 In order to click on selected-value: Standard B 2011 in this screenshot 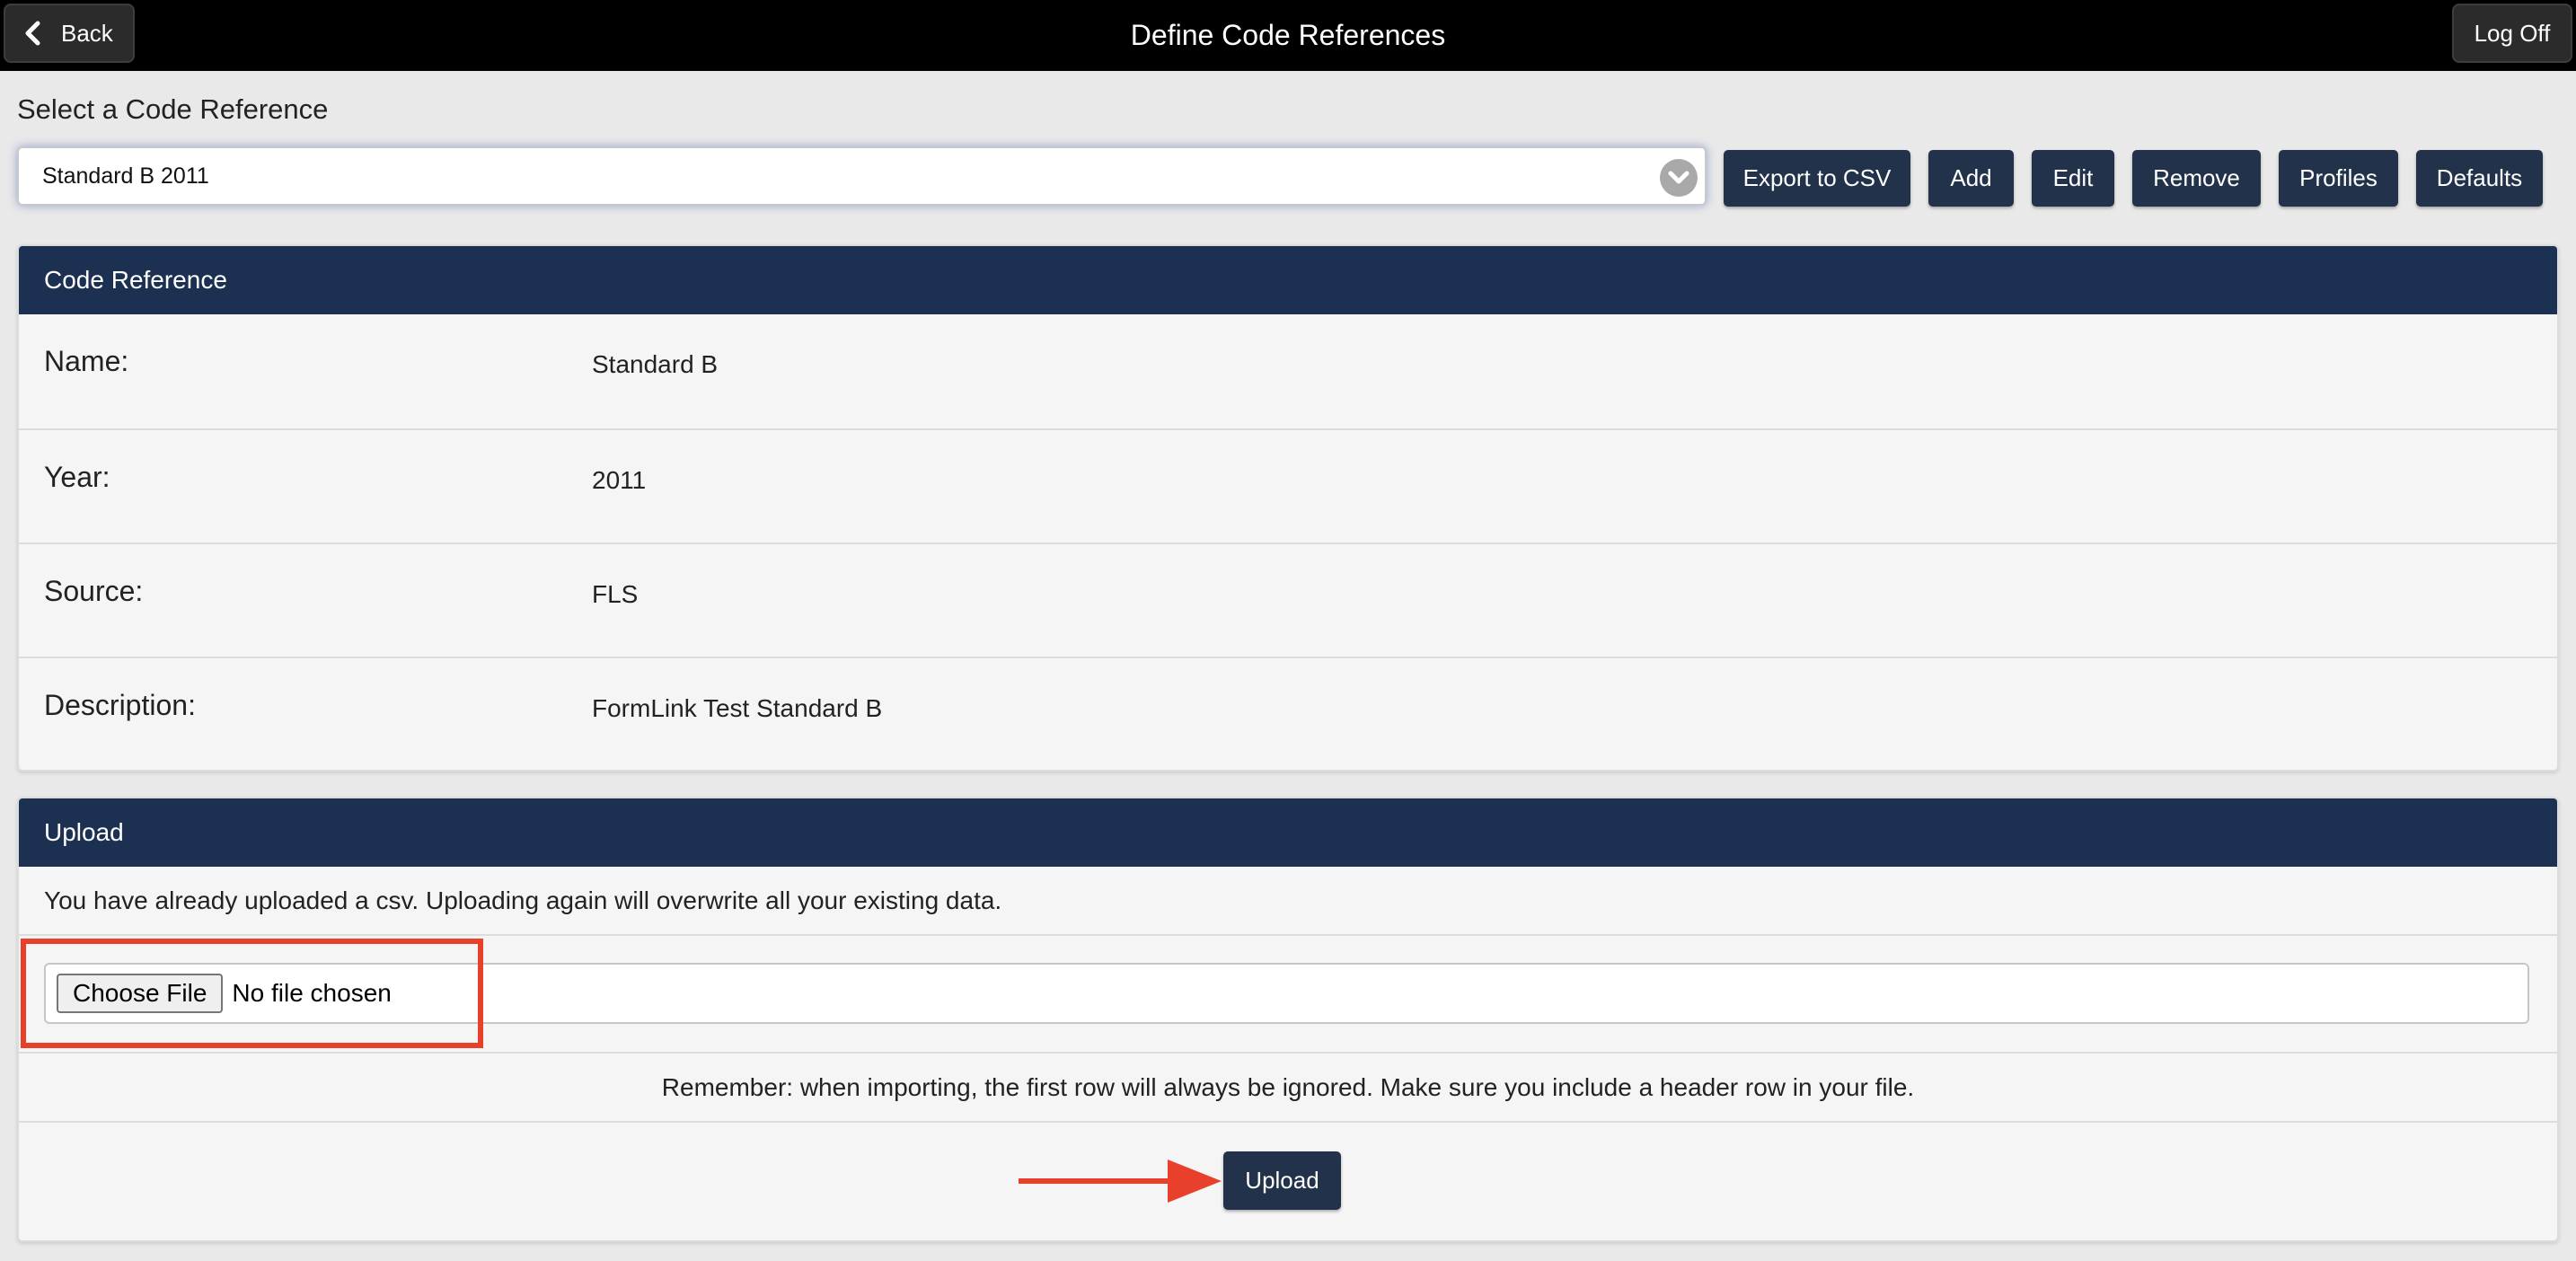, I will do `click(125, 176)`.